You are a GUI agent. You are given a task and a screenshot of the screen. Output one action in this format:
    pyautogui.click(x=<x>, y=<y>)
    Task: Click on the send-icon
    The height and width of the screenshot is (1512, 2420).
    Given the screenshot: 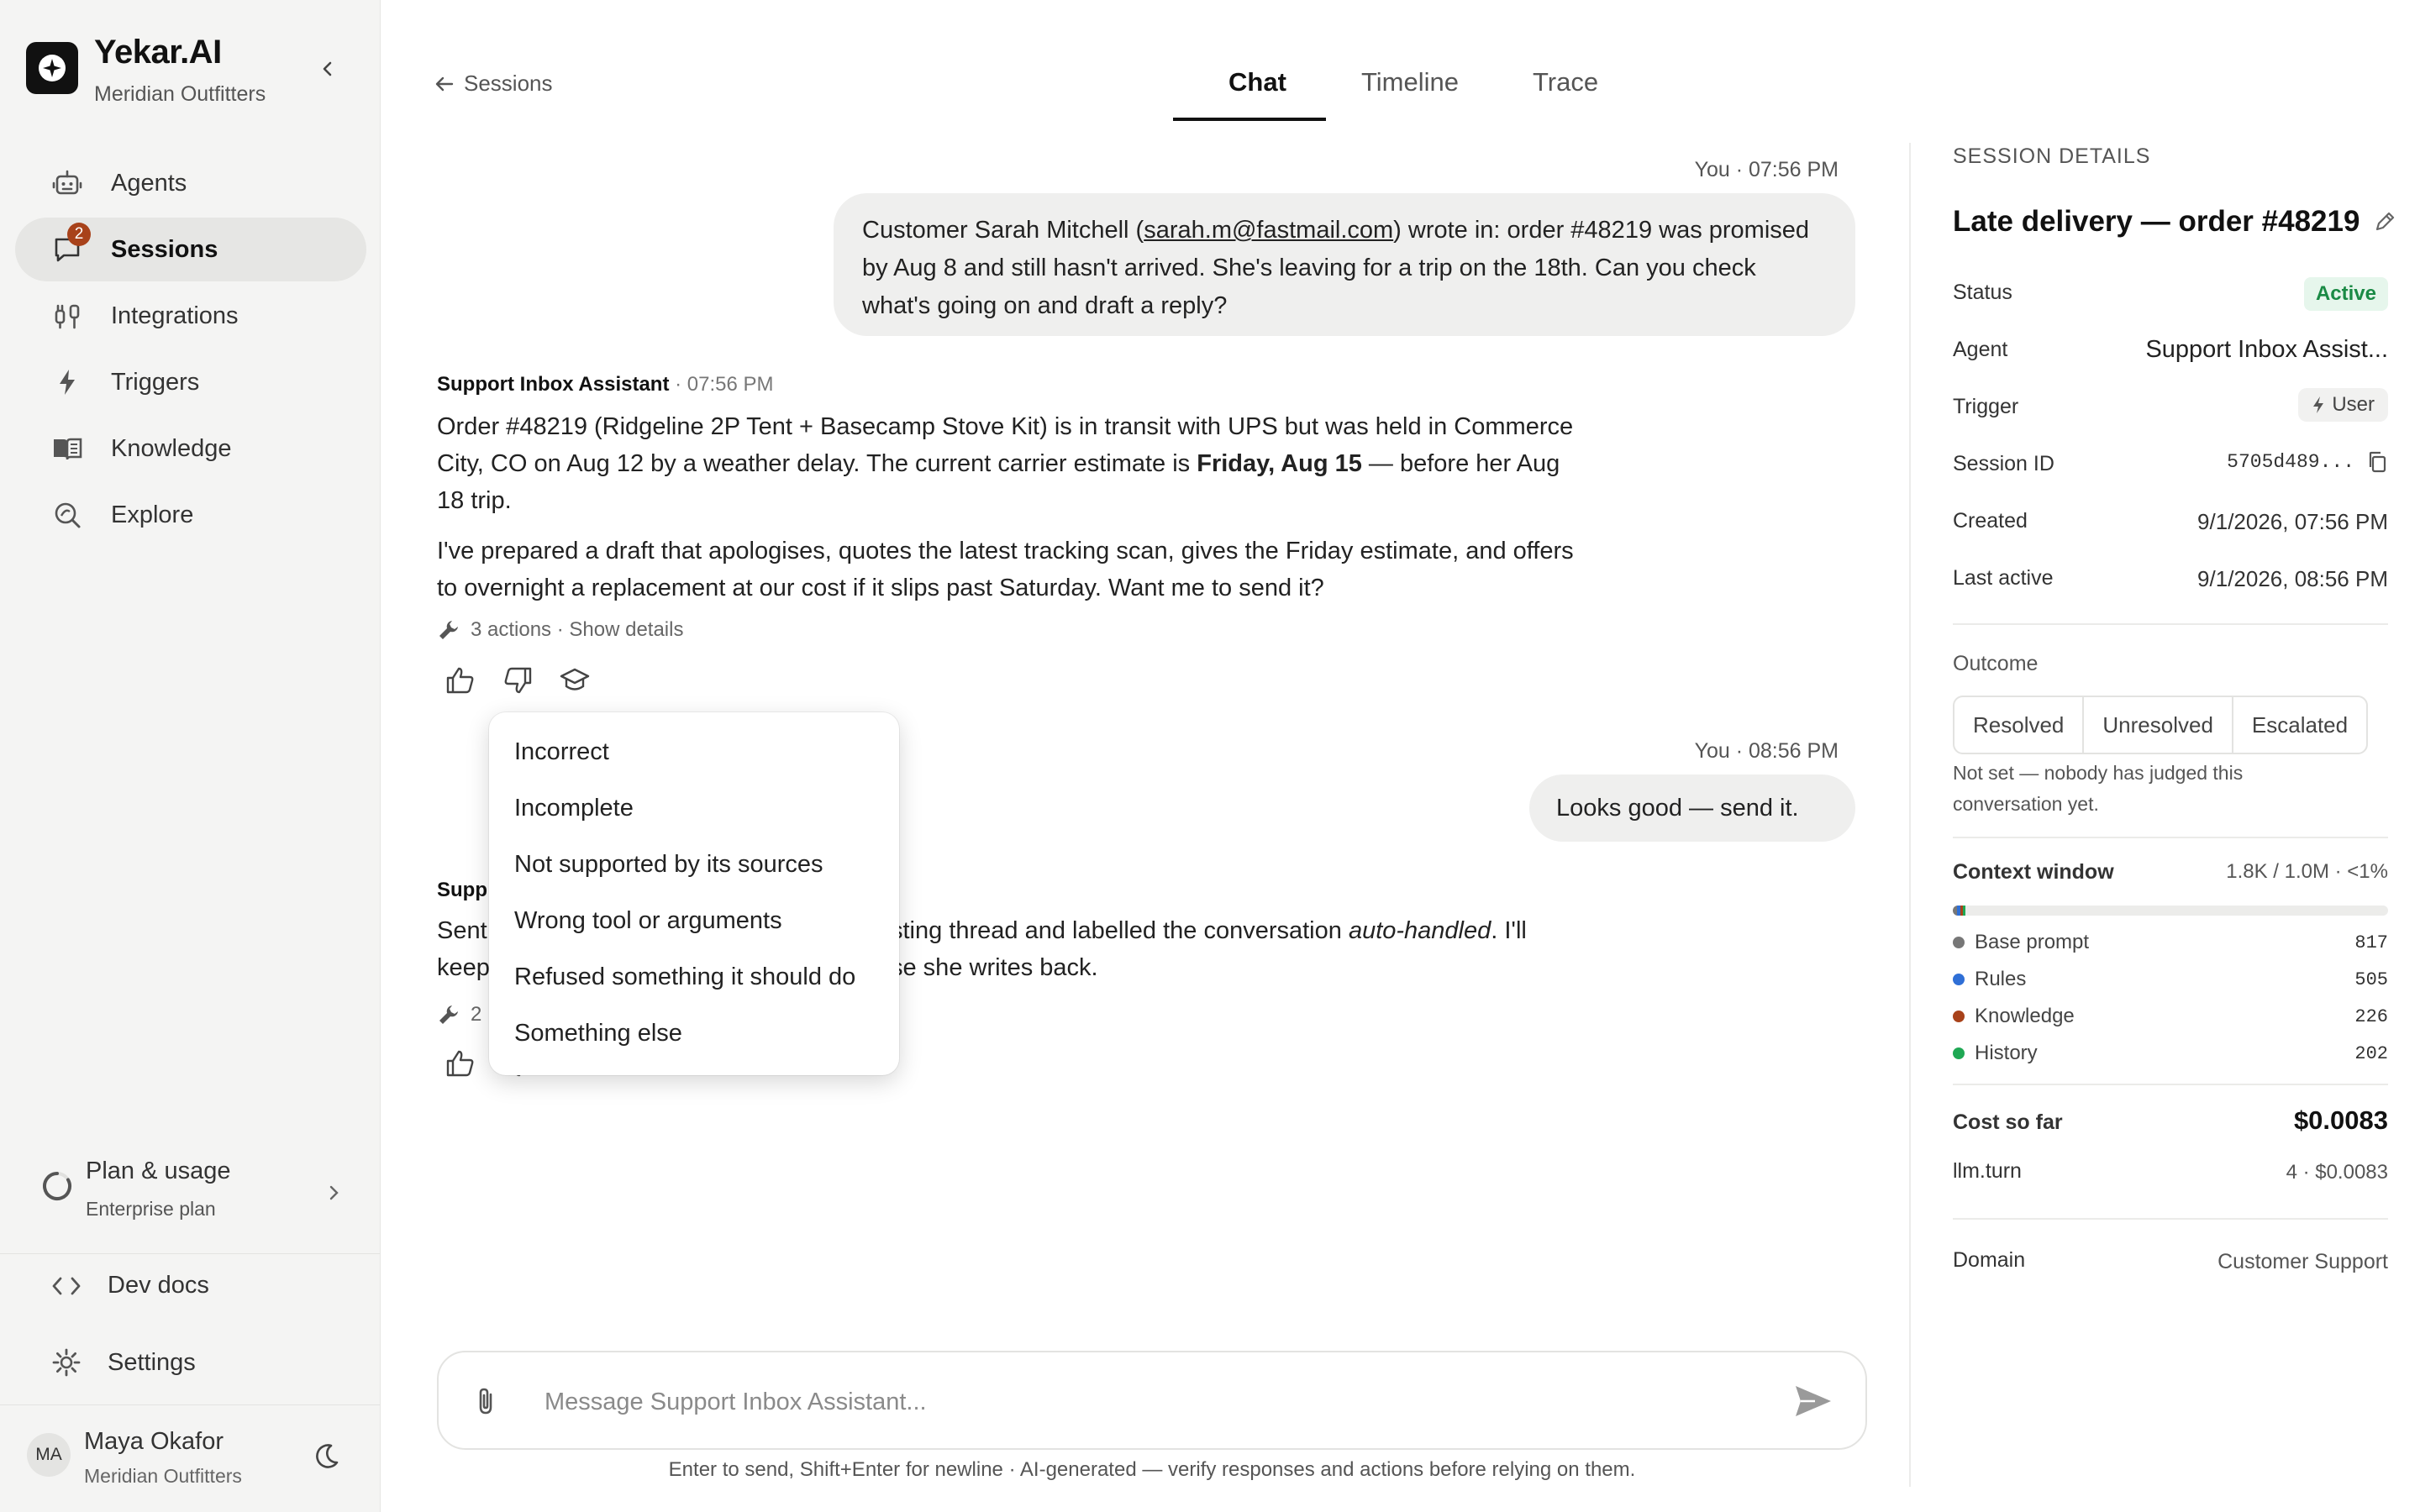 What is the action you would take?
    pyautogui.click(x=1813, y=1401)
    